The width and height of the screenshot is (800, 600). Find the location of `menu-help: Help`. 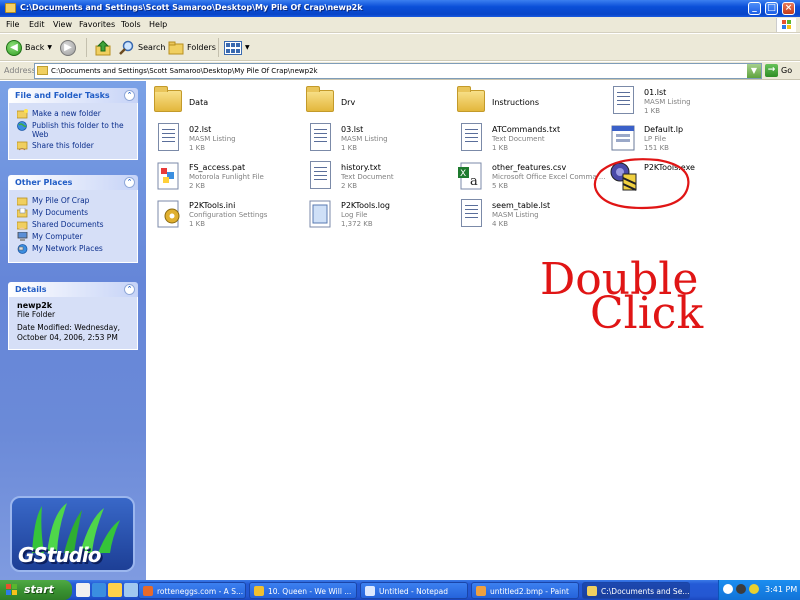

menu-help: Help is located at coordinates (158, 24).